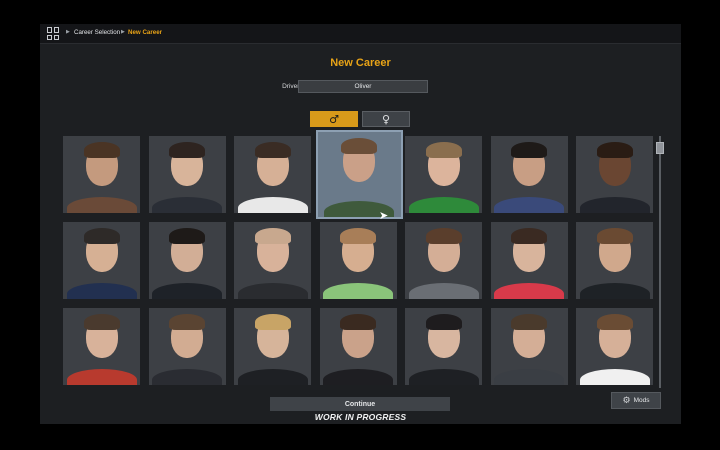 The image size is (720, 450). Describe the element at coordinates (360, 404) in the screenshot. I see `continue-button: Continue` at that location.